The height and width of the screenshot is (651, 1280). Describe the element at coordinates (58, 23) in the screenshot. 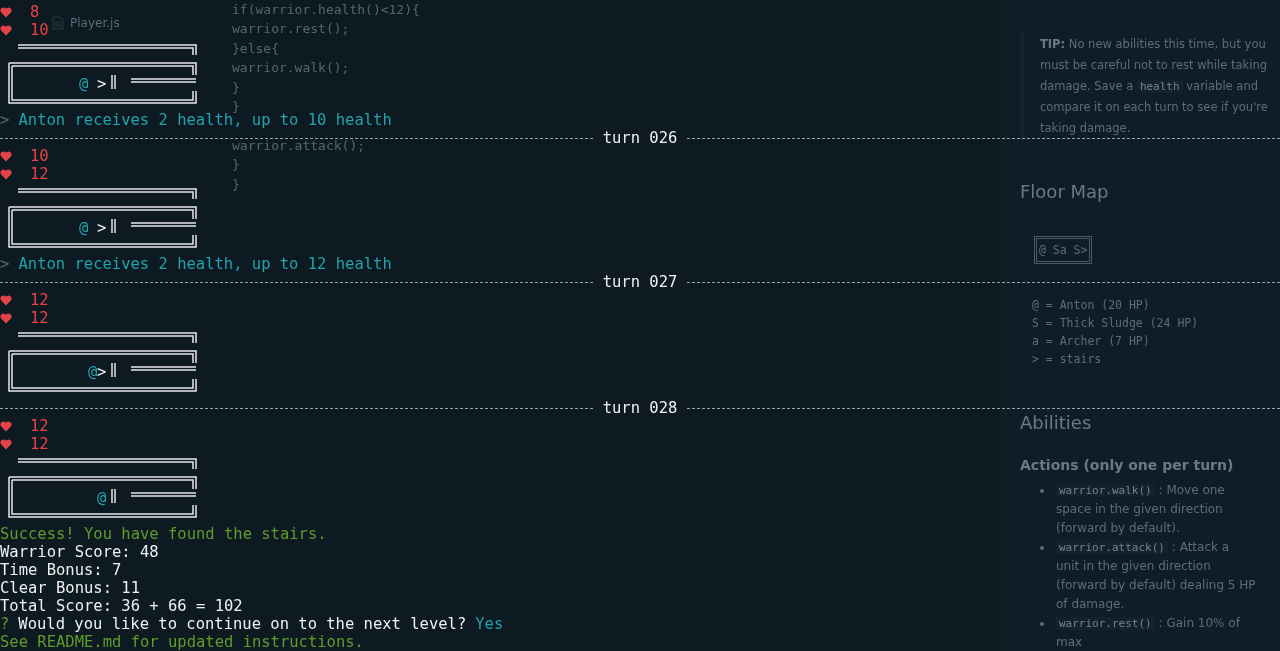

I see `file-icon` at that location.